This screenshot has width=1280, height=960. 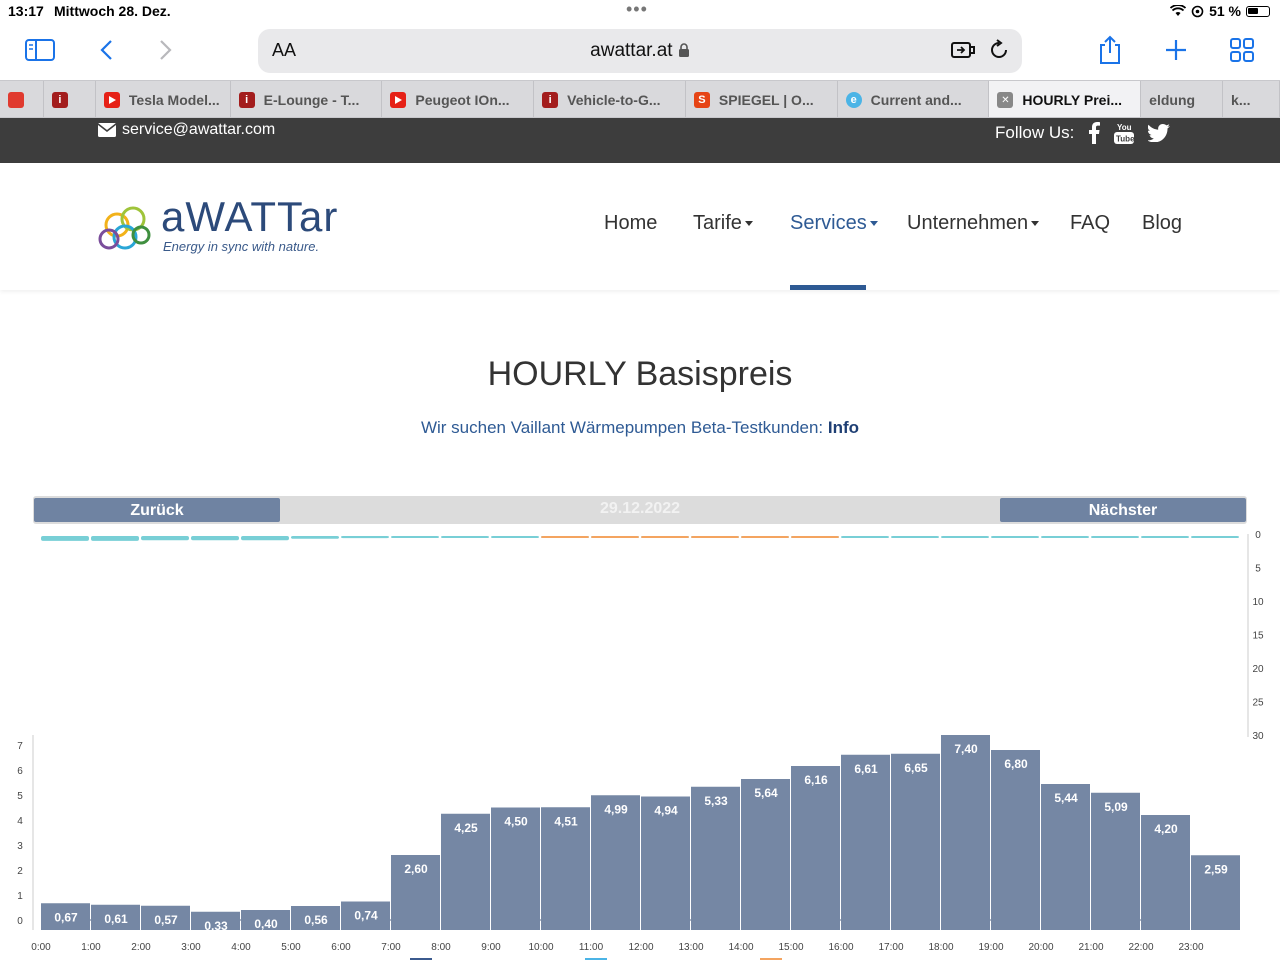 I want to click on bar-value-label: 0,67, so click(x=66, y=917).